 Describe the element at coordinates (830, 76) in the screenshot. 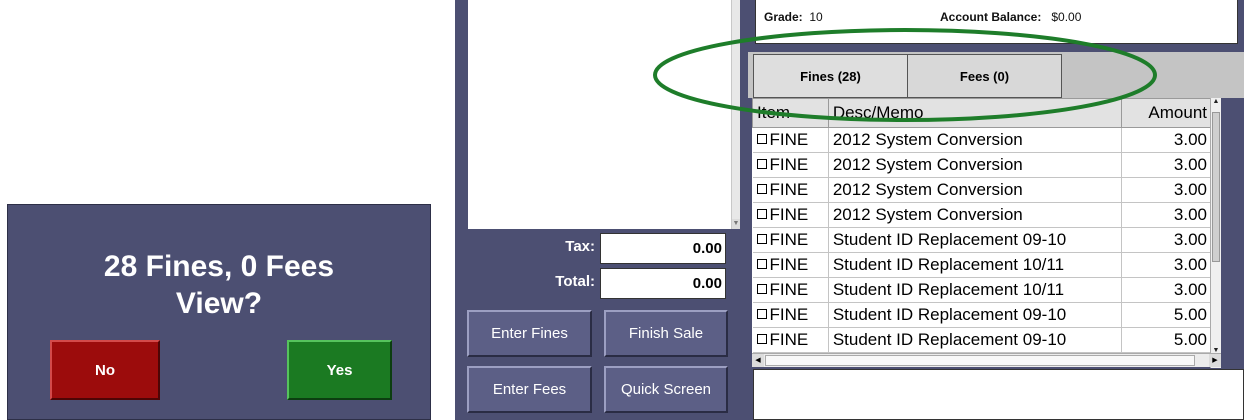

I see `tab-fines: Fines (28)` at that location.